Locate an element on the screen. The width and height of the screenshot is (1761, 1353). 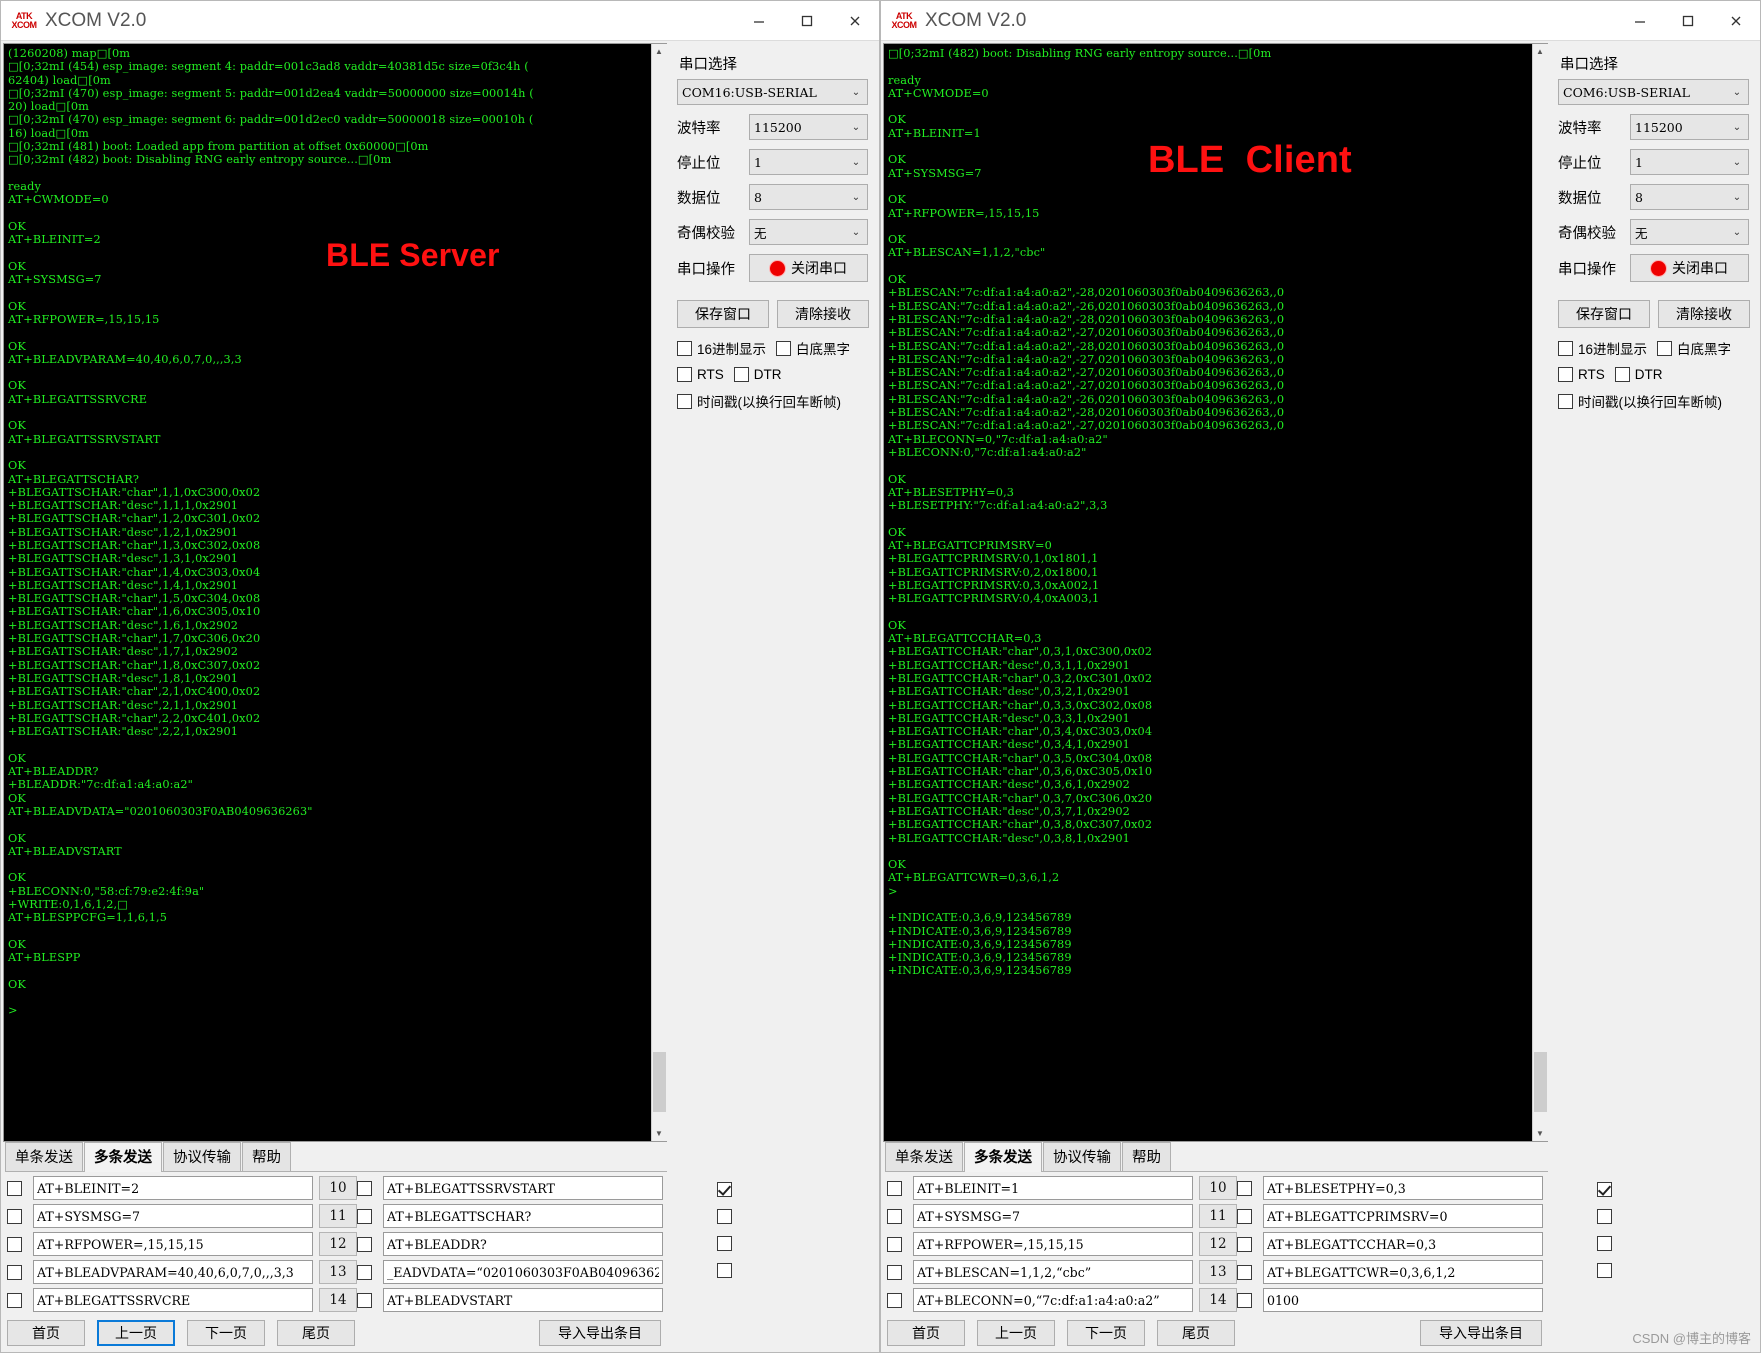
tab-3: 帮助 is located at coordinates (266, 1156).